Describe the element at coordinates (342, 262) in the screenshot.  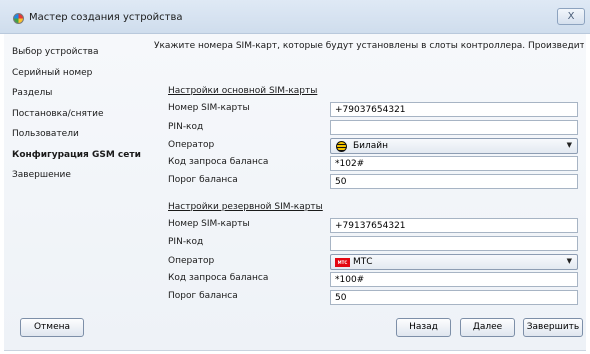
I see `mts-logo-icon: МТС` at that location.